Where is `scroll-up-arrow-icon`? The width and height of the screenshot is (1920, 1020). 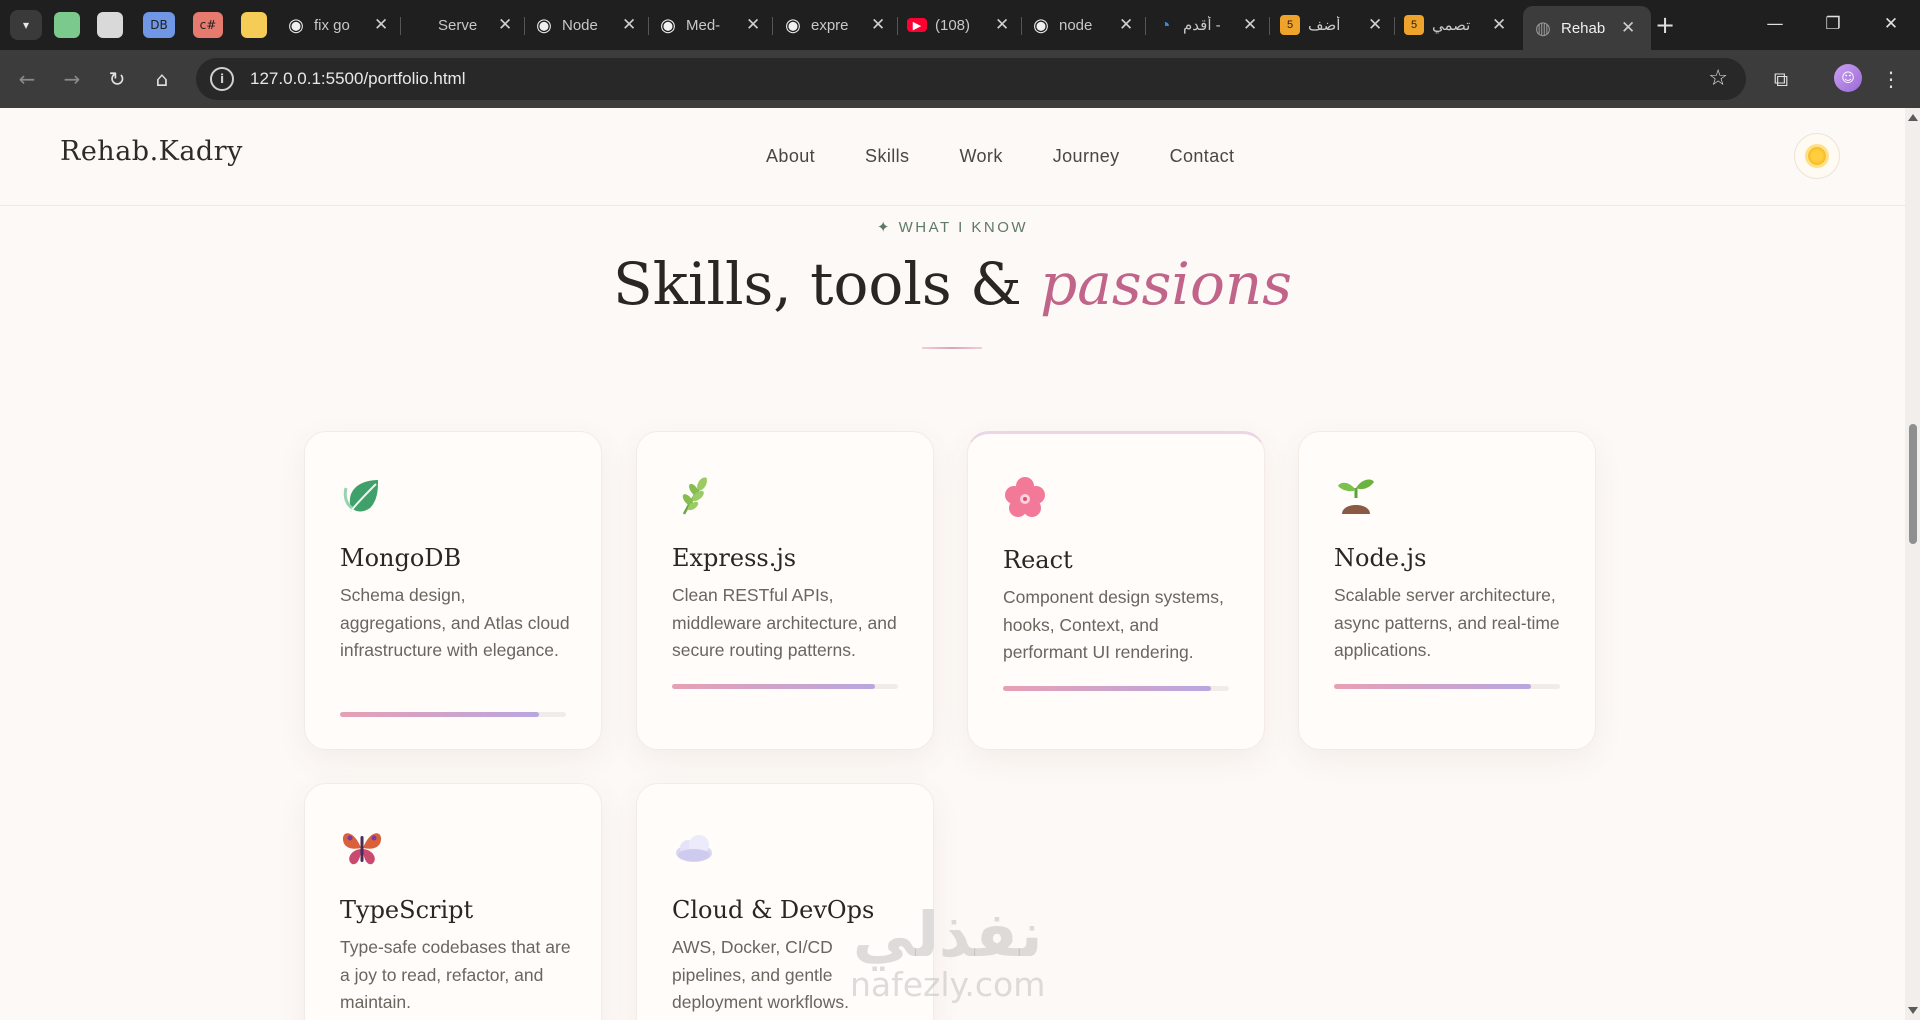 scroll-up-arrow-icon is located at coordinates (1913, 117).